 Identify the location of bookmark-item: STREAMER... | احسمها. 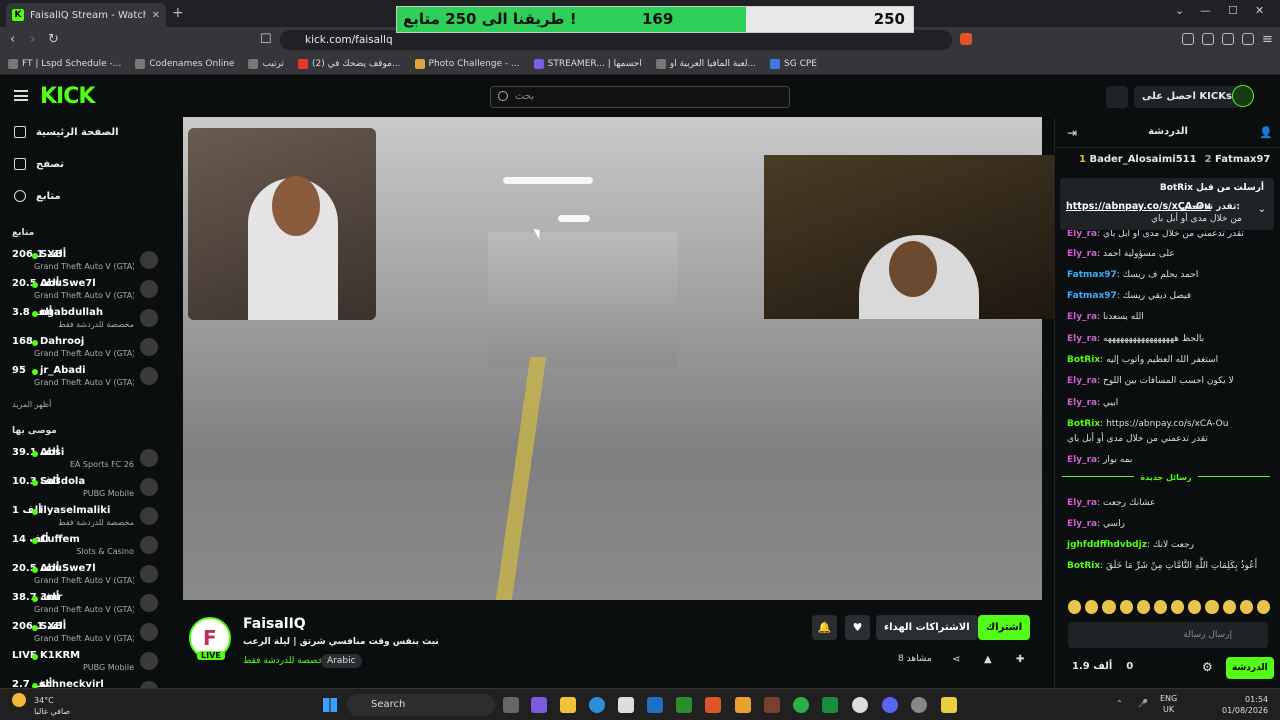
(587, 63).